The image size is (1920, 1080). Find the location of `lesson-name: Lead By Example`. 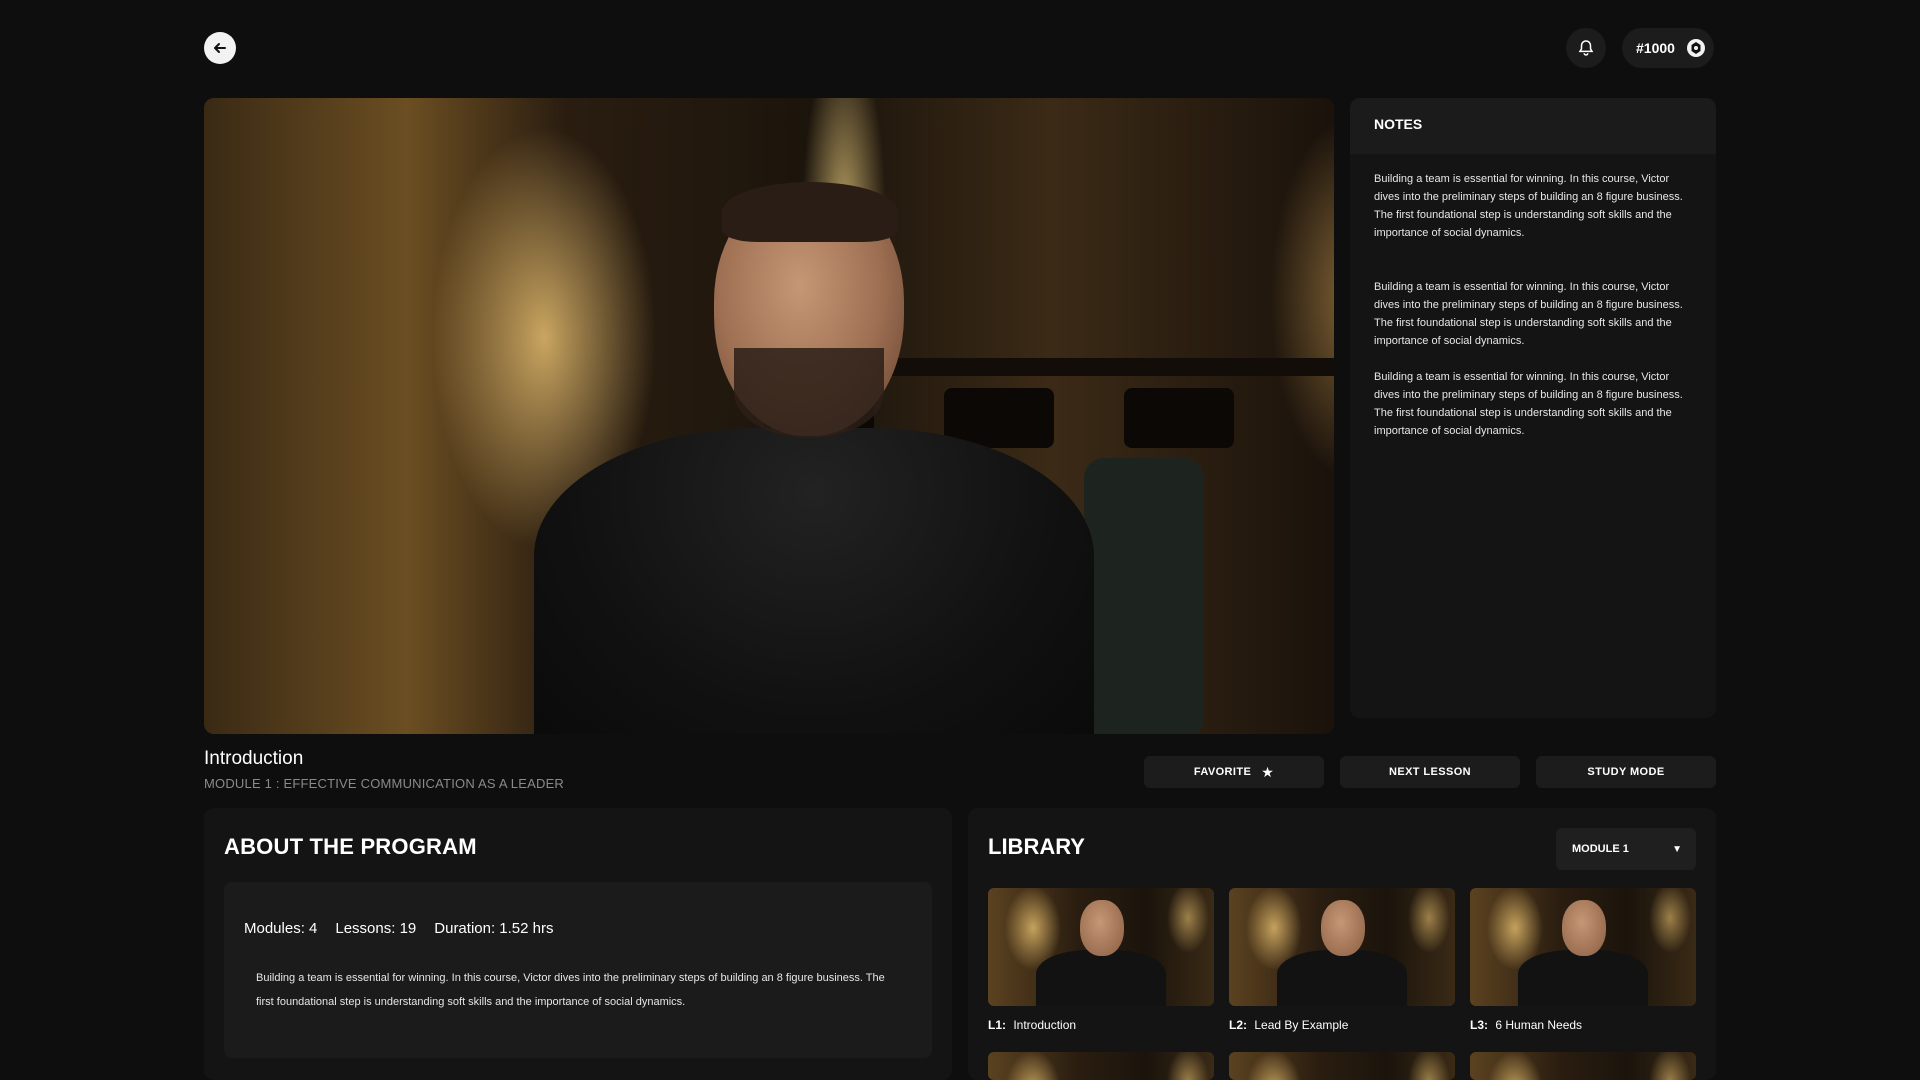

lesson-name: Lead By Example is located at coordinates (1301, 1025).